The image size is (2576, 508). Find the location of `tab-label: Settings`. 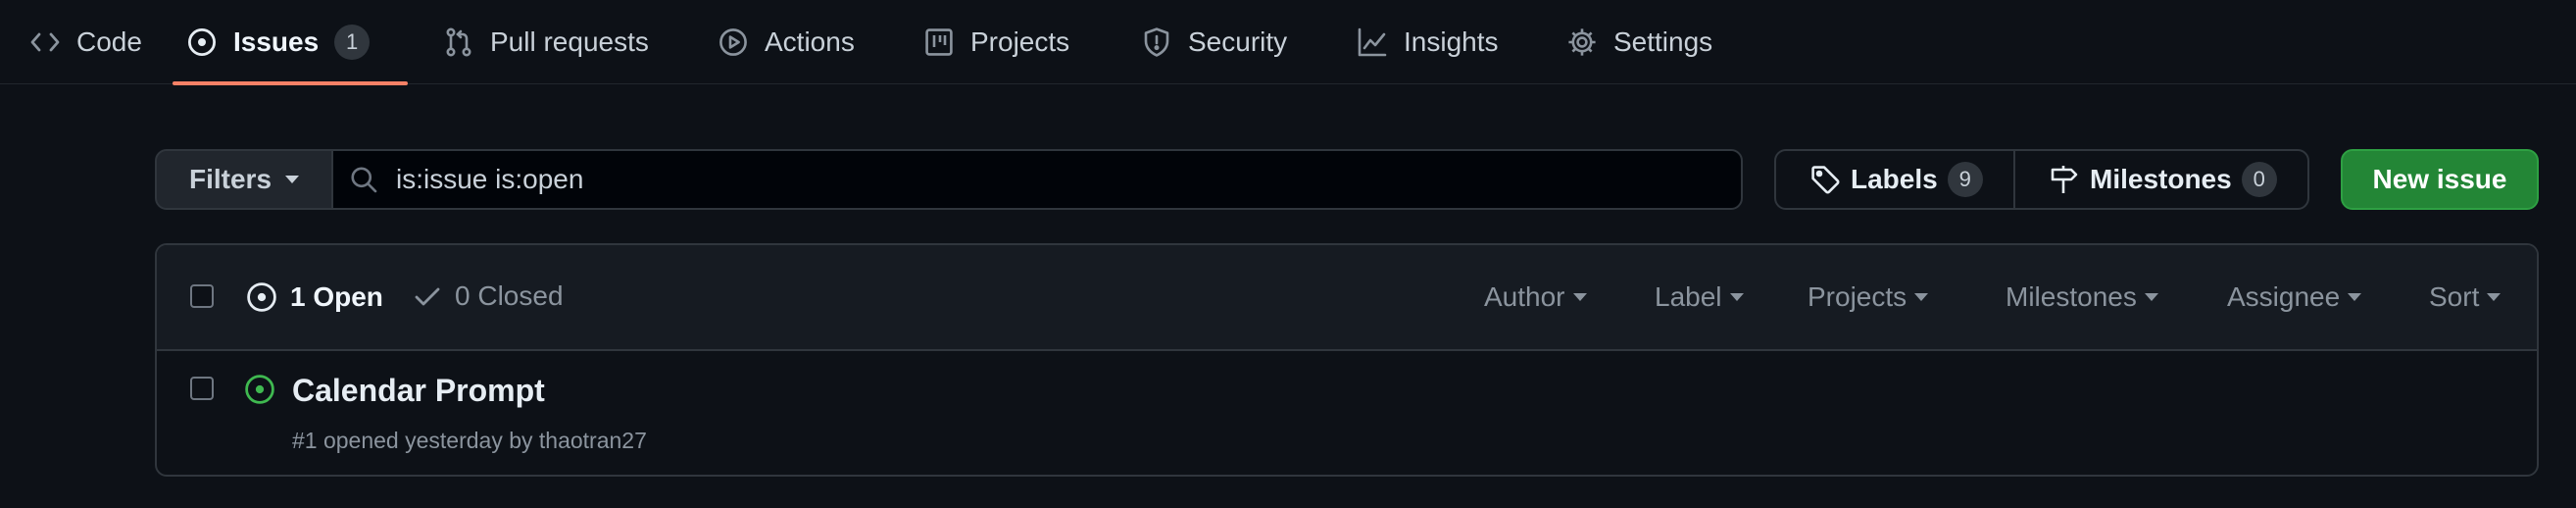

tab-label: Settings is located at coordinates (1663, 41).